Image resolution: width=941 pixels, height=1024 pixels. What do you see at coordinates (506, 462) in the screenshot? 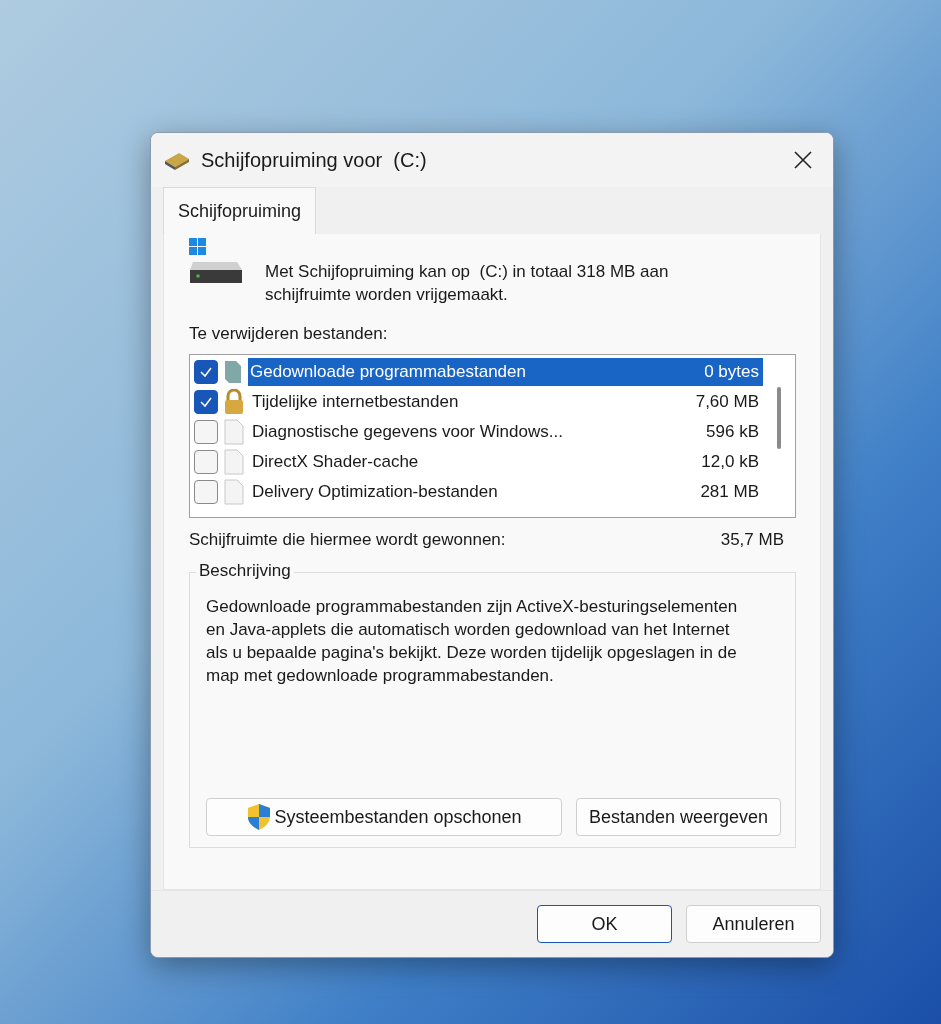
I see `list-item: DirectX Shader-cache 12,0 kB` at bounding box center [506, 462].